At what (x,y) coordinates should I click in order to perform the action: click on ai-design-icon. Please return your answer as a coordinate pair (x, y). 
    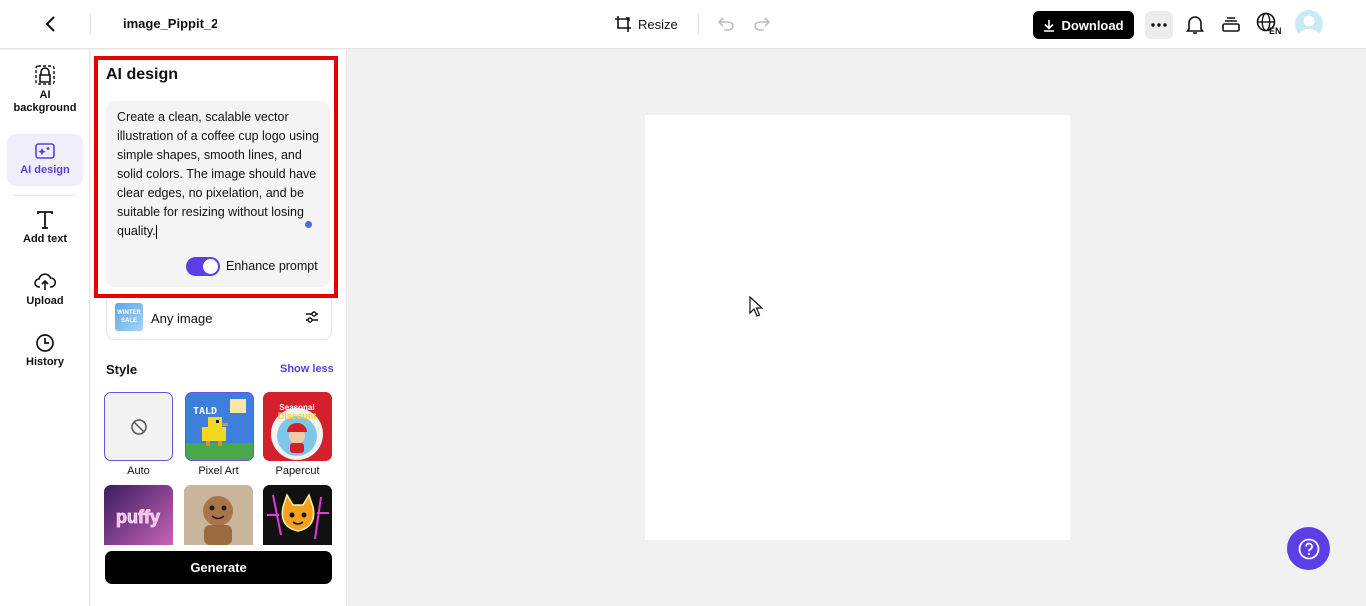
    Looking at the image, I should click on (45, 151).